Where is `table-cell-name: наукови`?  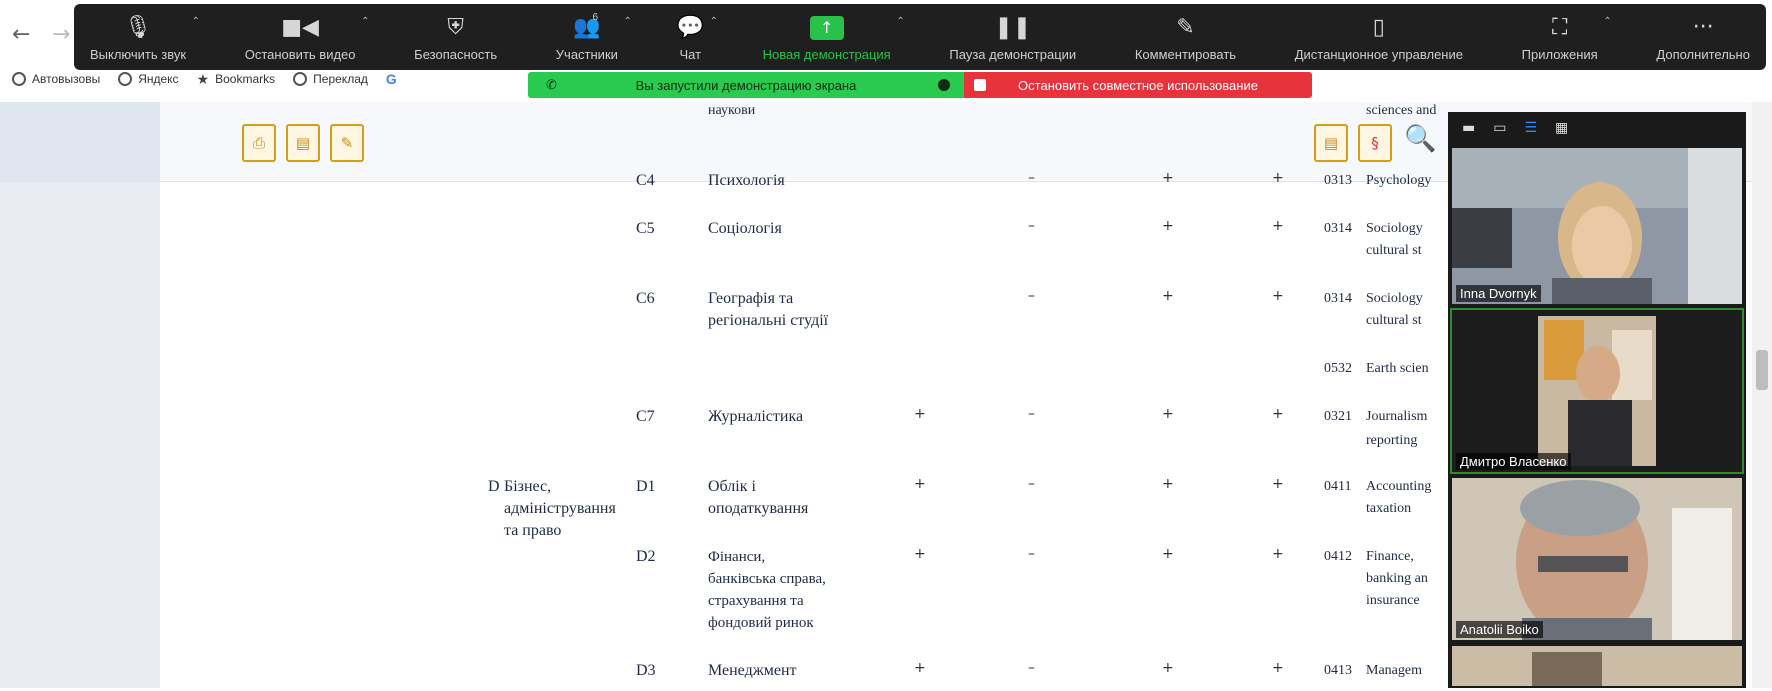
table-cell-name: наукови is located at coordinates (732, 110).